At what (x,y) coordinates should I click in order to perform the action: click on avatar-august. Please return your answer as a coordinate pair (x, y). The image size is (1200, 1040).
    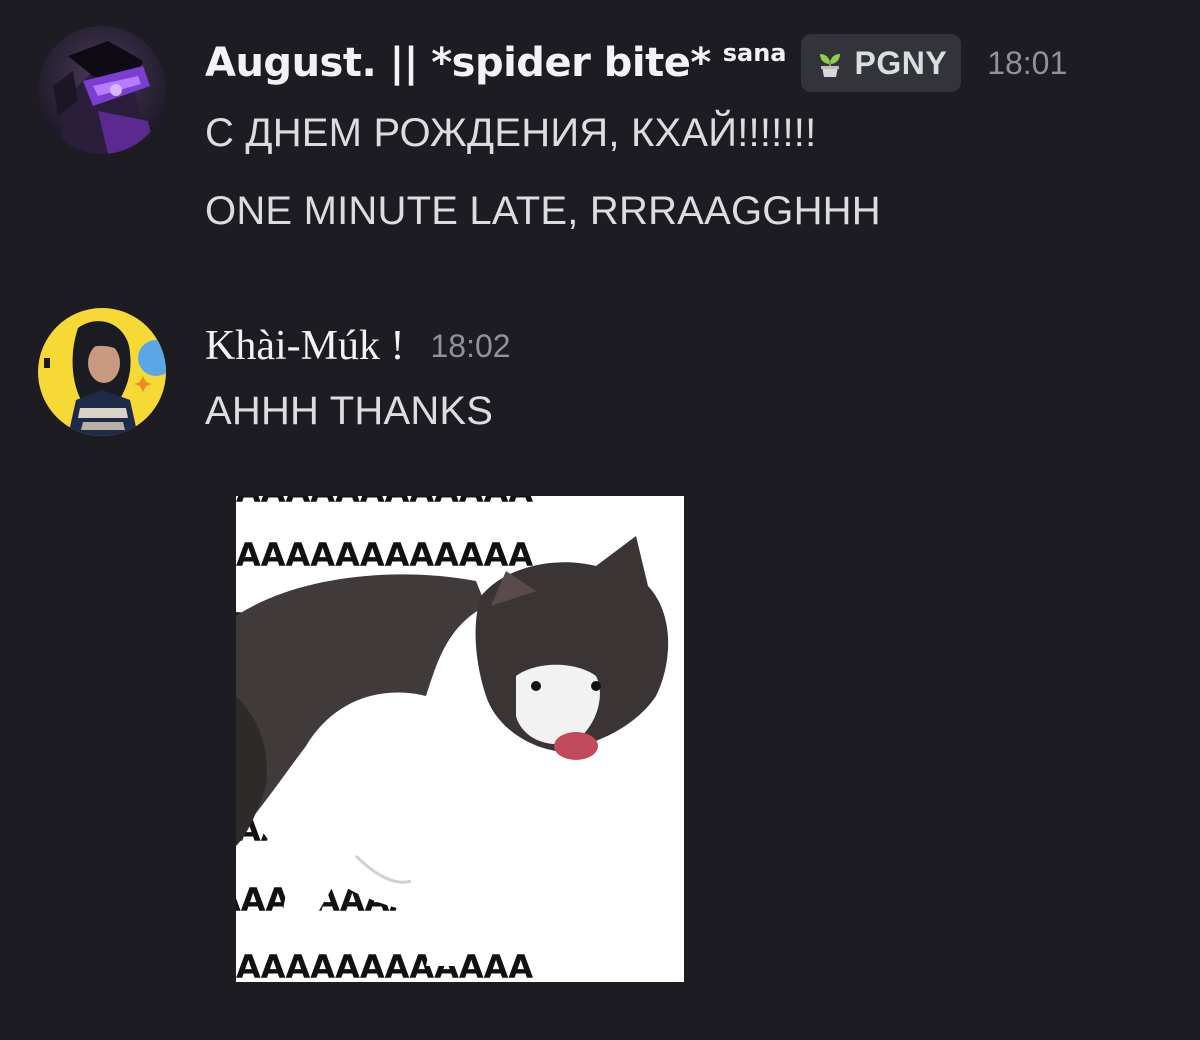
    Looking at the image, I should click on (102, 90).